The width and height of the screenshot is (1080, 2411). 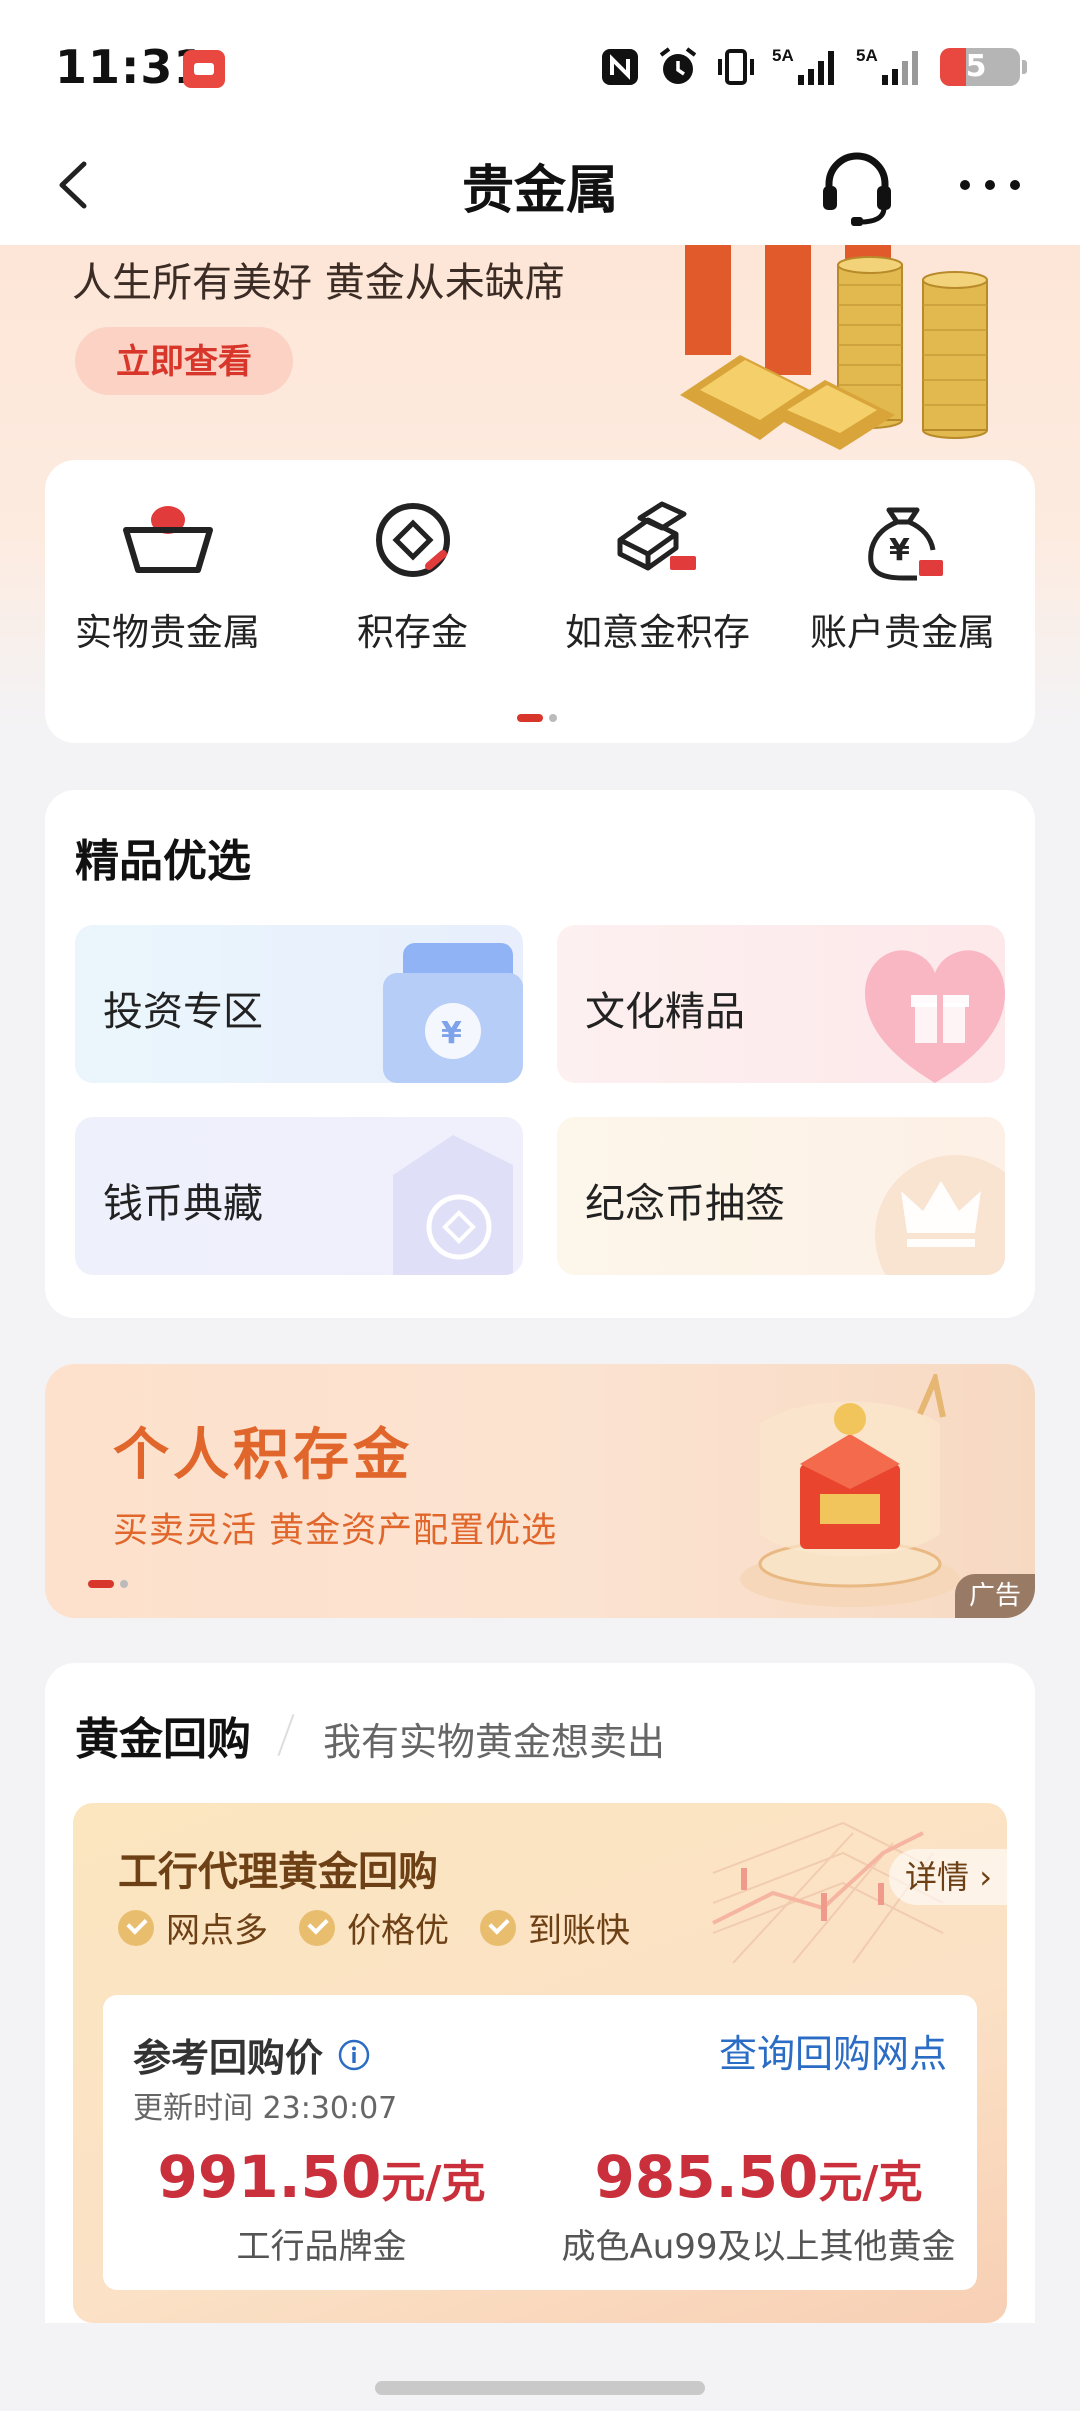 I want to click on tile-label: 文化精品, so click(x=665, y=1012).